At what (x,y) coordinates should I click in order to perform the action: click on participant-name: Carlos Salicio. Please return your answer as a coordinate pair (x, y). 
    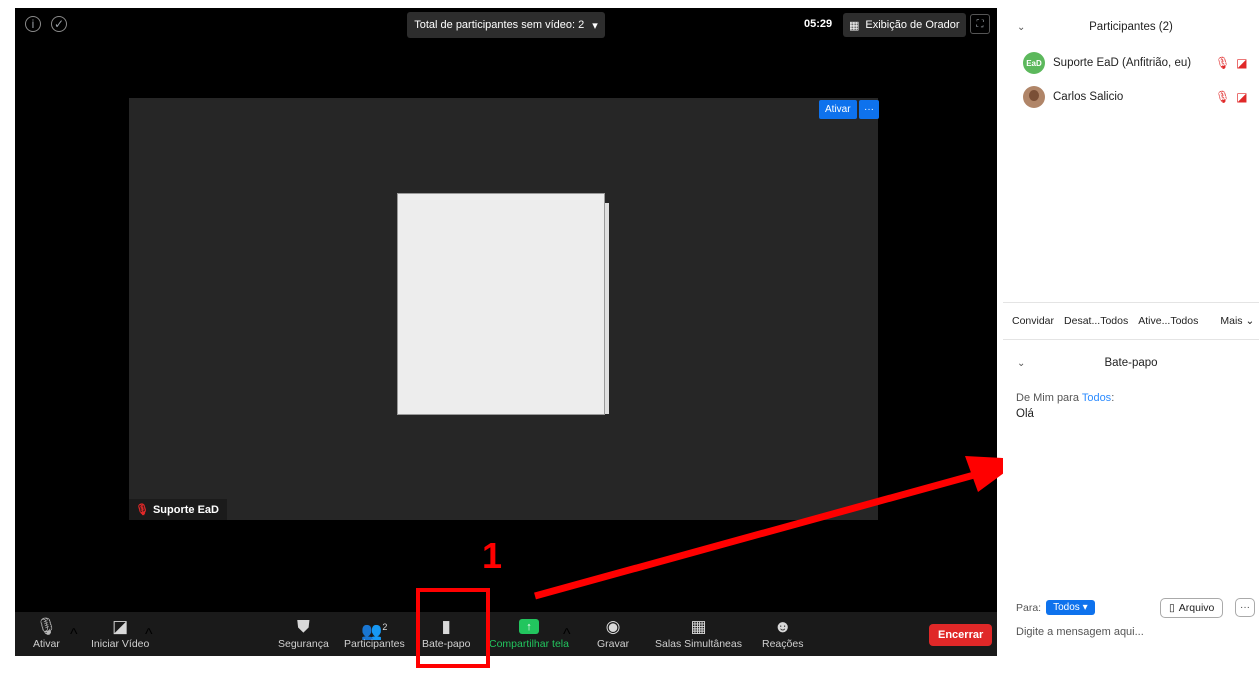
    Looking at the image, I should click on (1088, 97).